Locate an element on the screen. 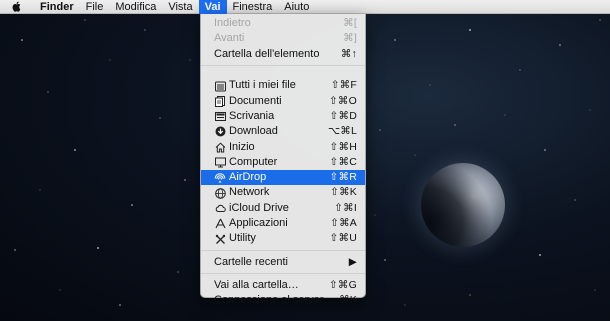  menu-item-label: Inizio is located at coordinates (242, 146).